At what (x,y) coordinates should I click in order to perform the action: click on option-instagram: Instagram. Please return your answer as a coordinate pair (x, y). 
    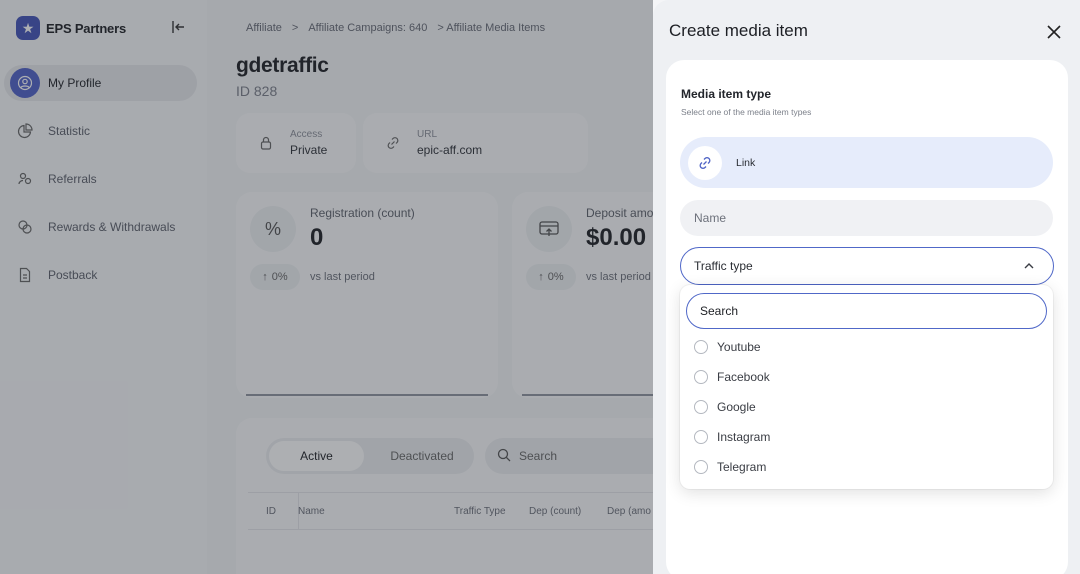
    Looking at the image, I should click on (864, 437).